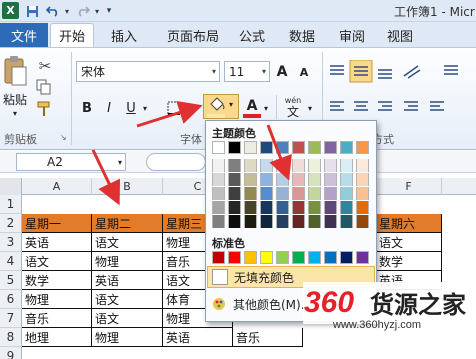 This screenshot has width=476, height=359. Describe the element at coordinates (72, 35) in the screenshot. I see `tab-home: 开始` at that location.